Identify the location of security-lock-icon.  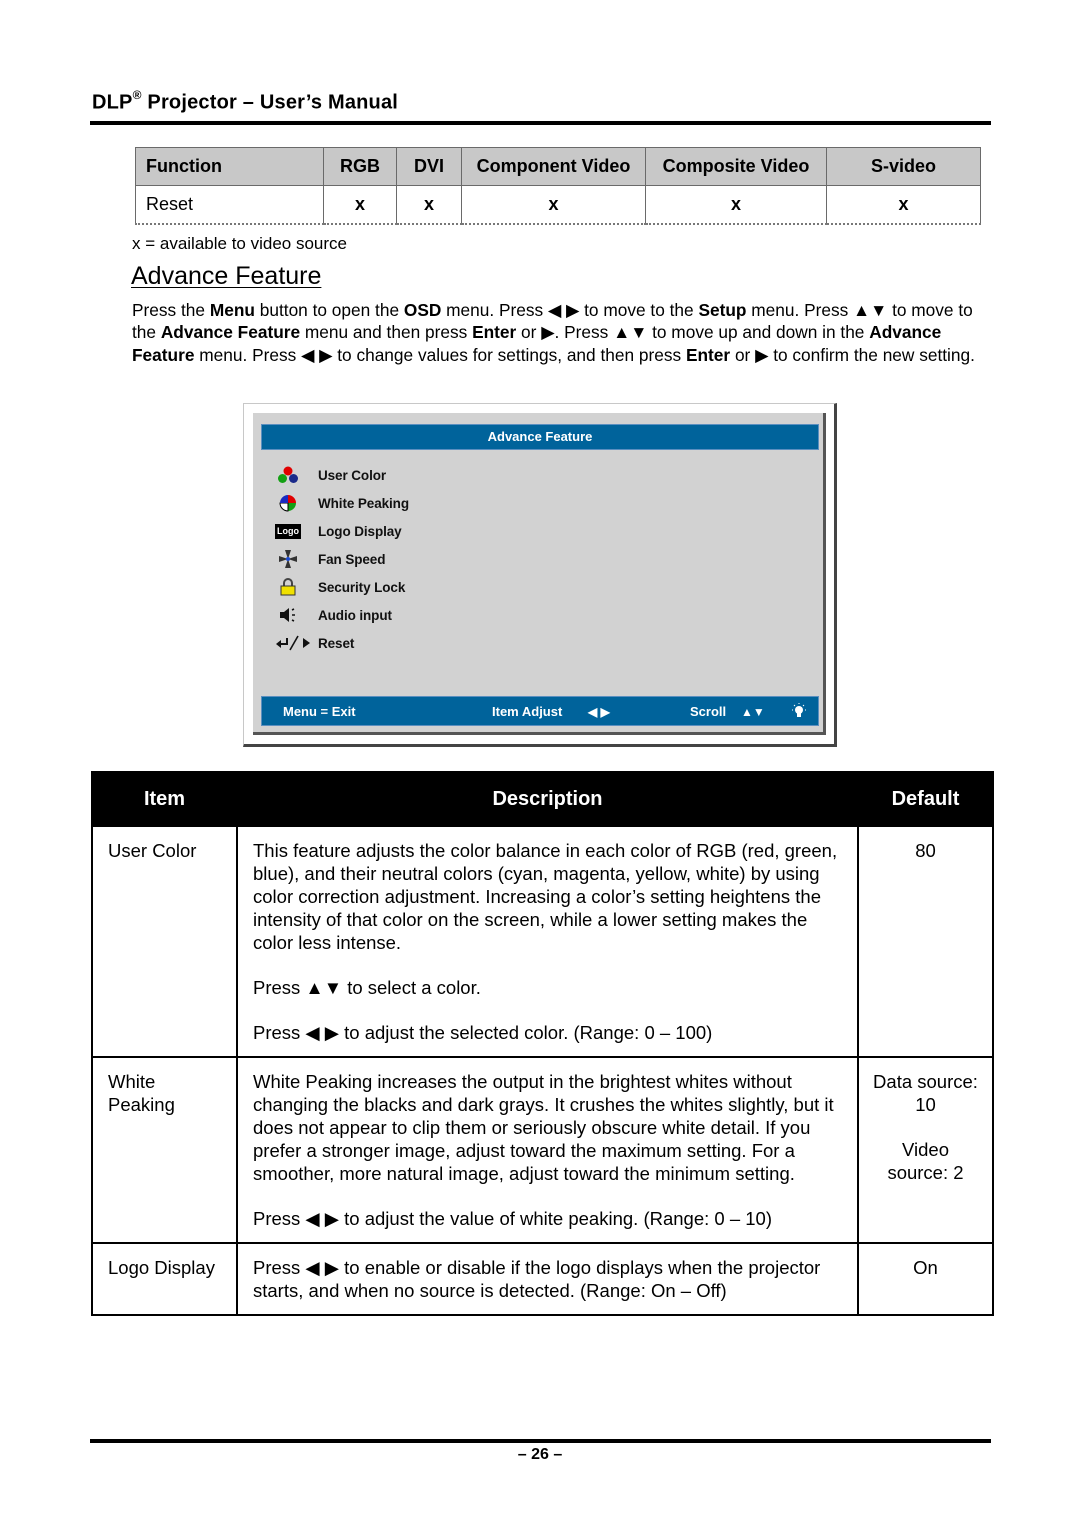
(288, 587).